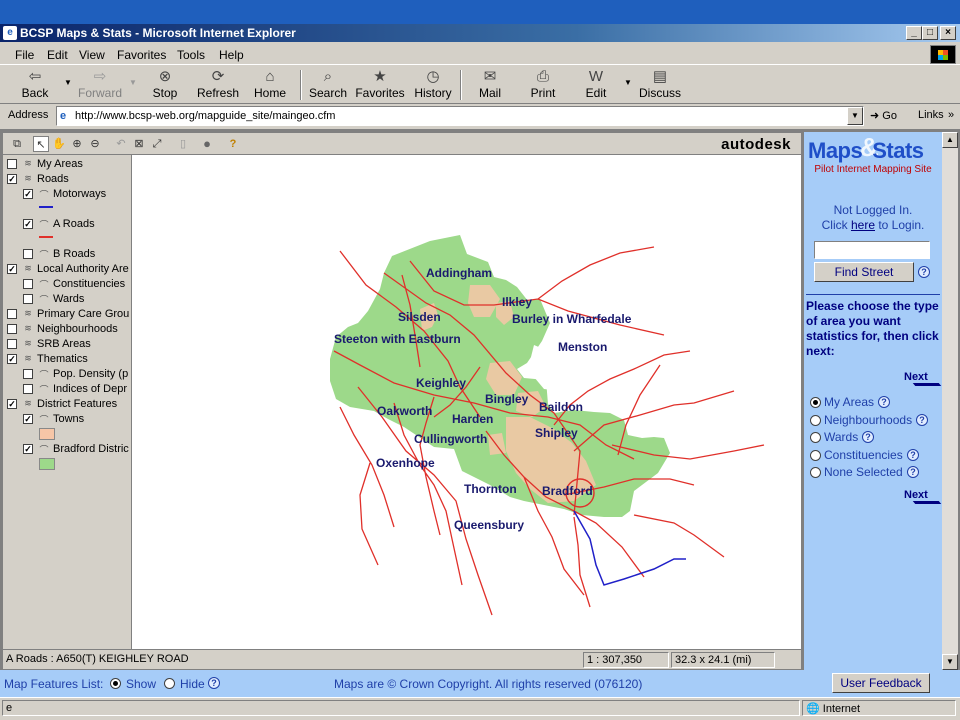  What do you see at coordinates (517, 302) in the screenshot?
I see `map-label: Ilkley` at bounding box center [517, 302].